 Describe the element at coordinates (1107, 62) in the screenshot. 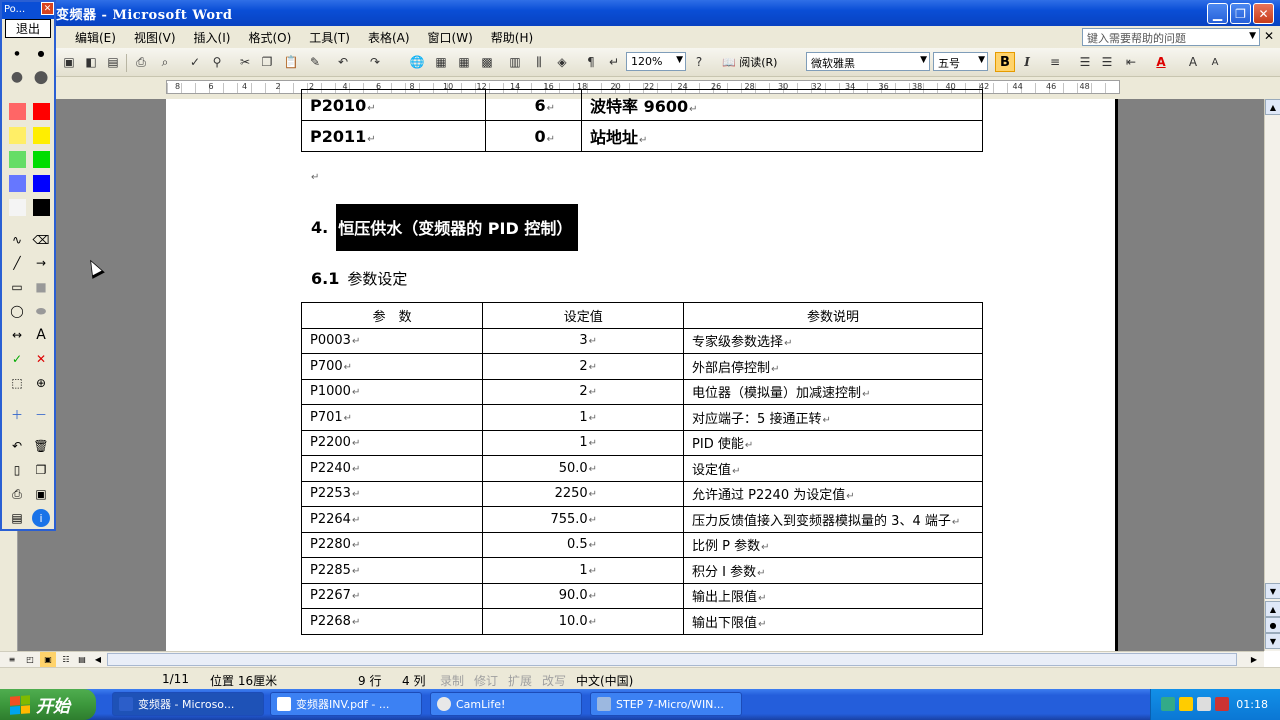

I see `bullets-icon: ☰` at that location.